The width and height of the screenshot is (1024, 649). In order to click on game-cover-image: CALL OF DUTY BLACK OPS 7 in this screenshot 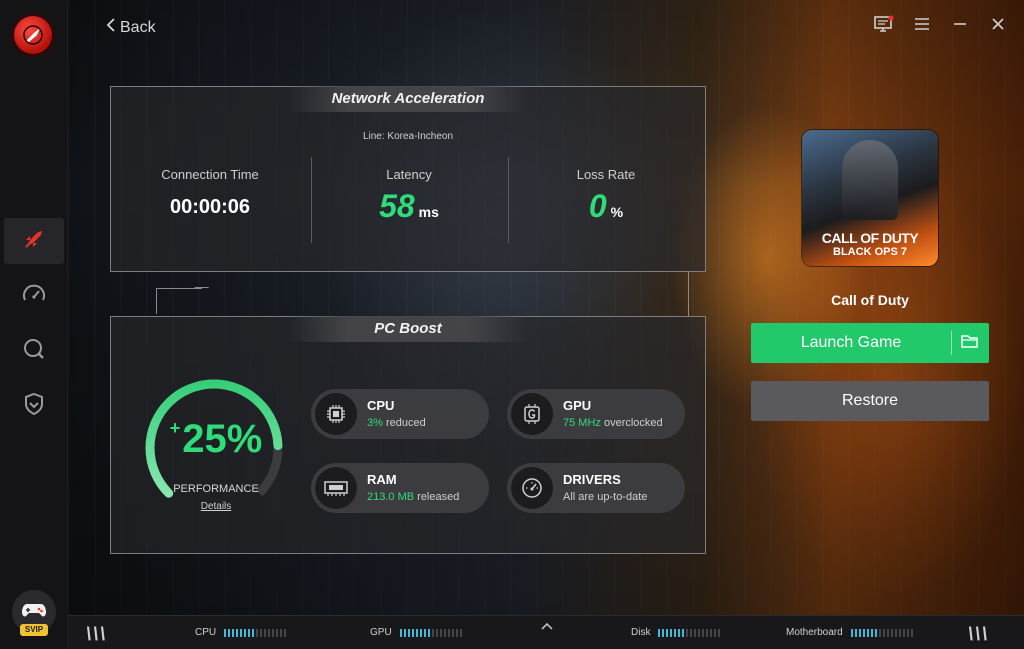, I will do `click(870, 198)`.